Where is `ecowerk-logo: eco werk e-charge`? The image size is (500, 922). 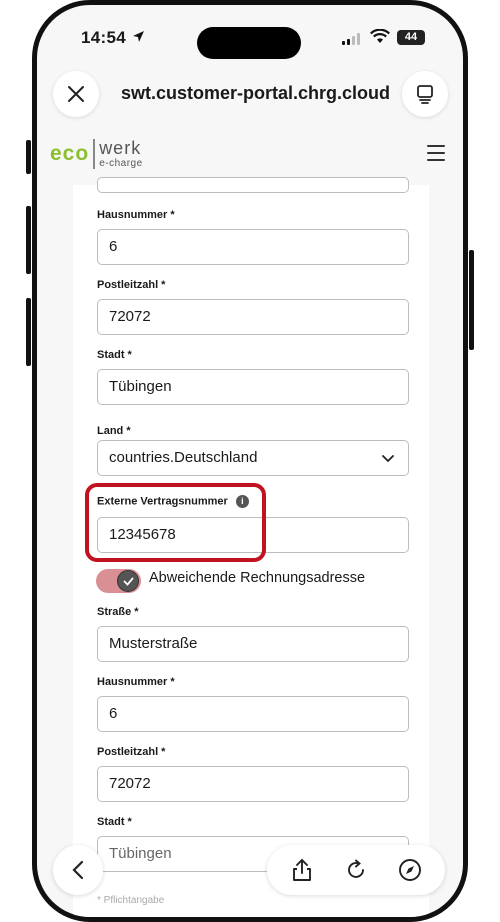
ecowerk-logo: eco werk e-charge is located at coordinates (96, 154).